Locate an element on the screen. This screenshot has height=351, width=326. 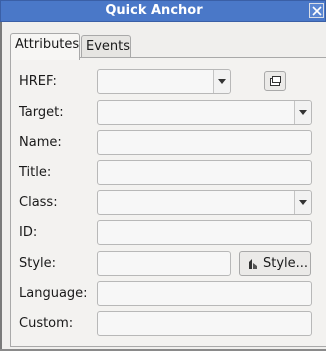
style-brush-icon is located at coordinates (253, 264).